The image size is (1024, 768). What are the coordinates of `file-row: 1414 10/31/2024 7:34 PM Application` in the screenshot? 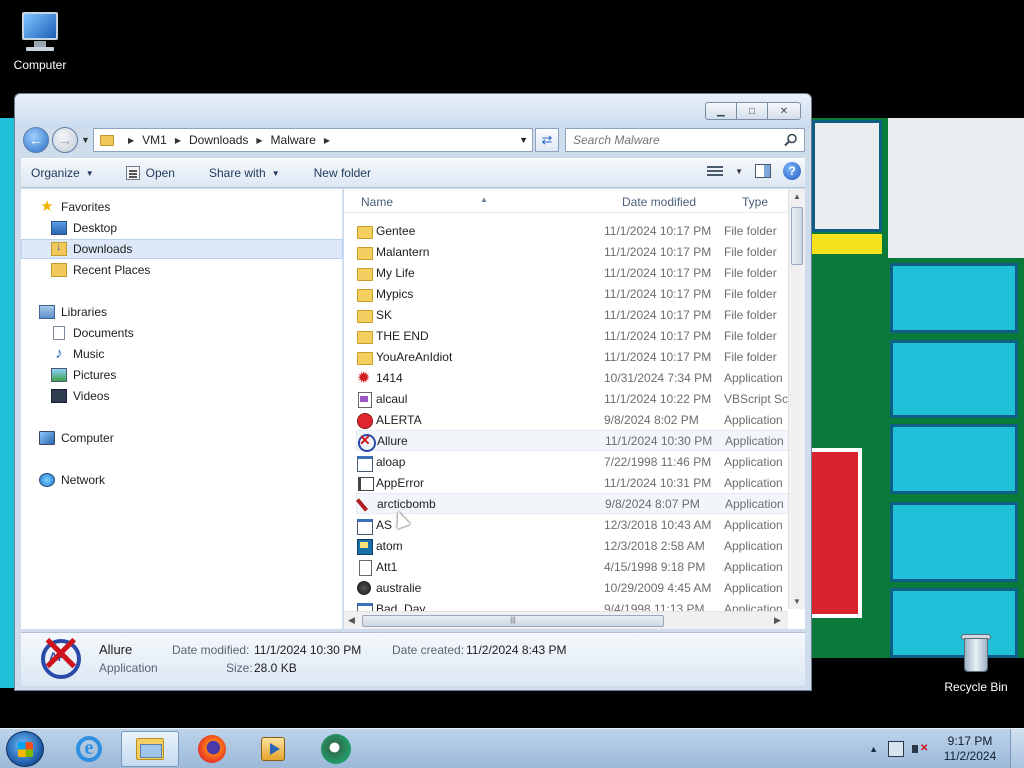 It's located at (573, 377).